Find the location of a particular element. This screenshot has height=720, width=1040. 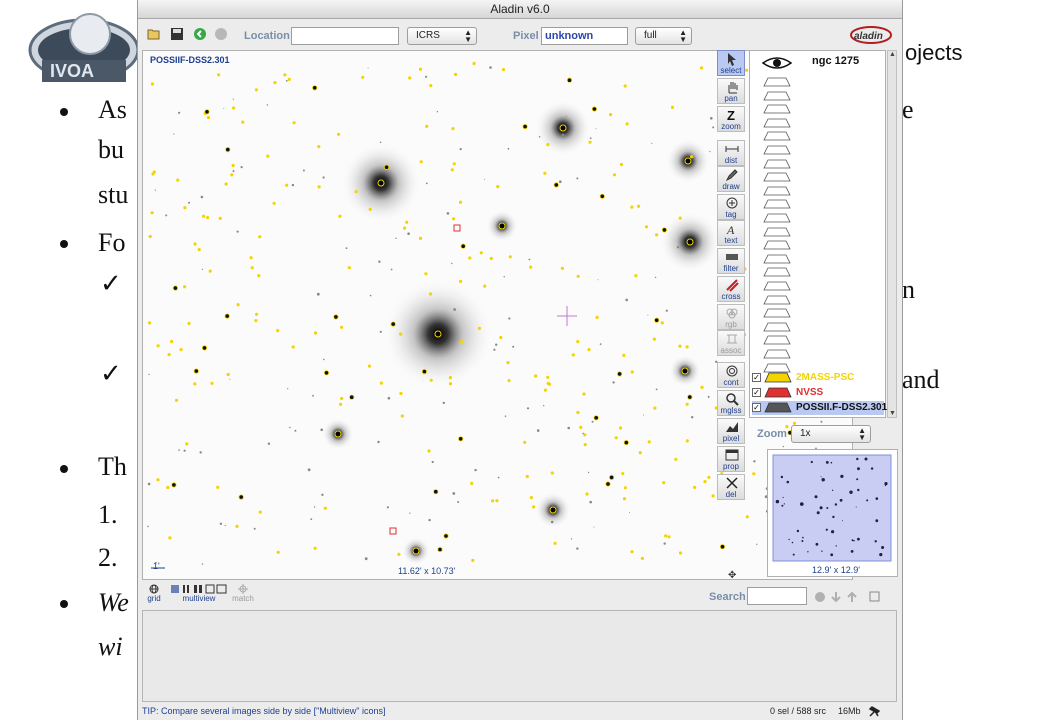

match-button: match is located at coordinates (243, 593).